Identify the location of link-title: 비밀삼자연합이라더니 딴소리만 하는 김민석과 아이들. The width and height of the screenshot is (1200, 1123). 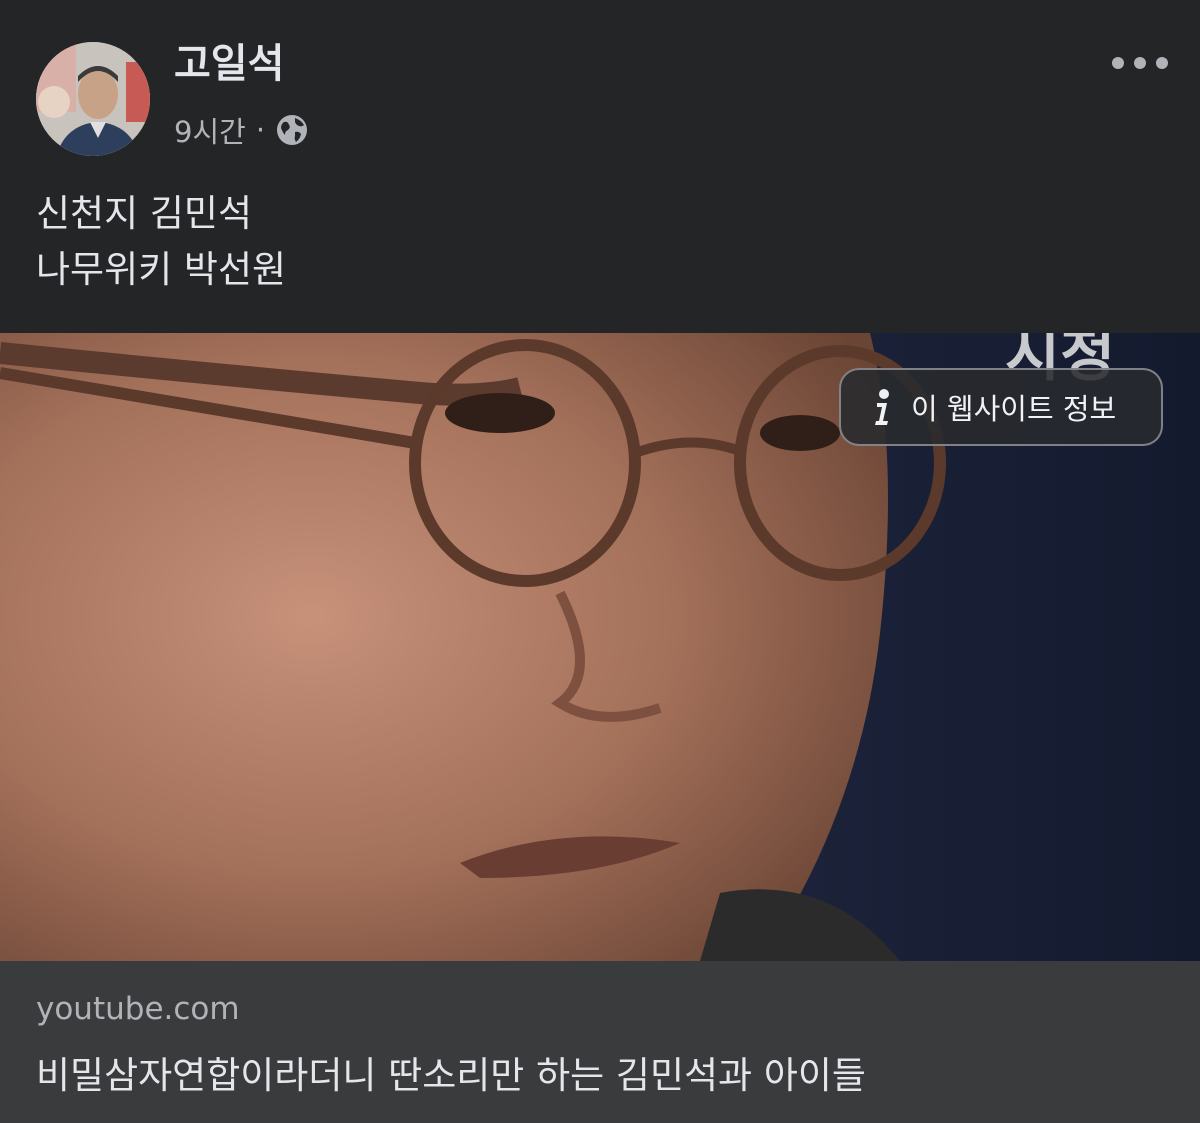
(451, 1072).